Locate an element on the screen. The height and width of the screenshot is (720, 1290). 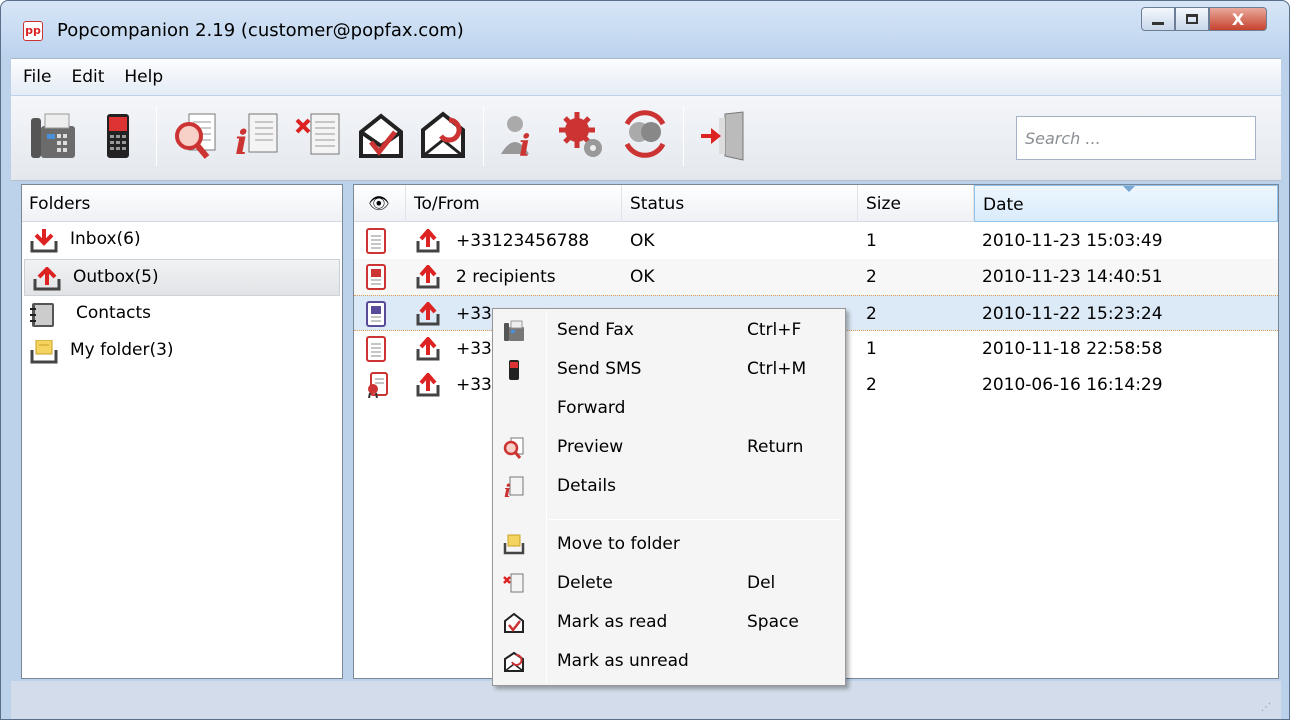
cell-date: 2010-11-23 15:03:49 is located at coordinates (1072, 241).